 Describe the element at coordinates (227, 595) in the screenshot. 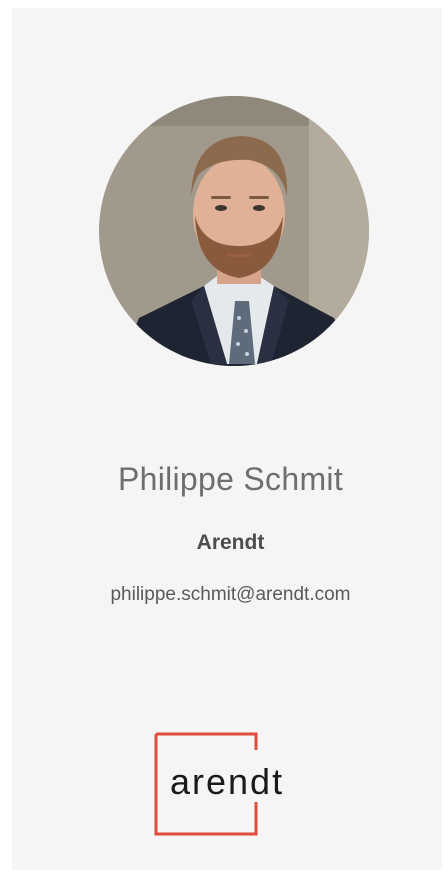

I see `email-link: philippe.schmit@arendt.com` at that location.